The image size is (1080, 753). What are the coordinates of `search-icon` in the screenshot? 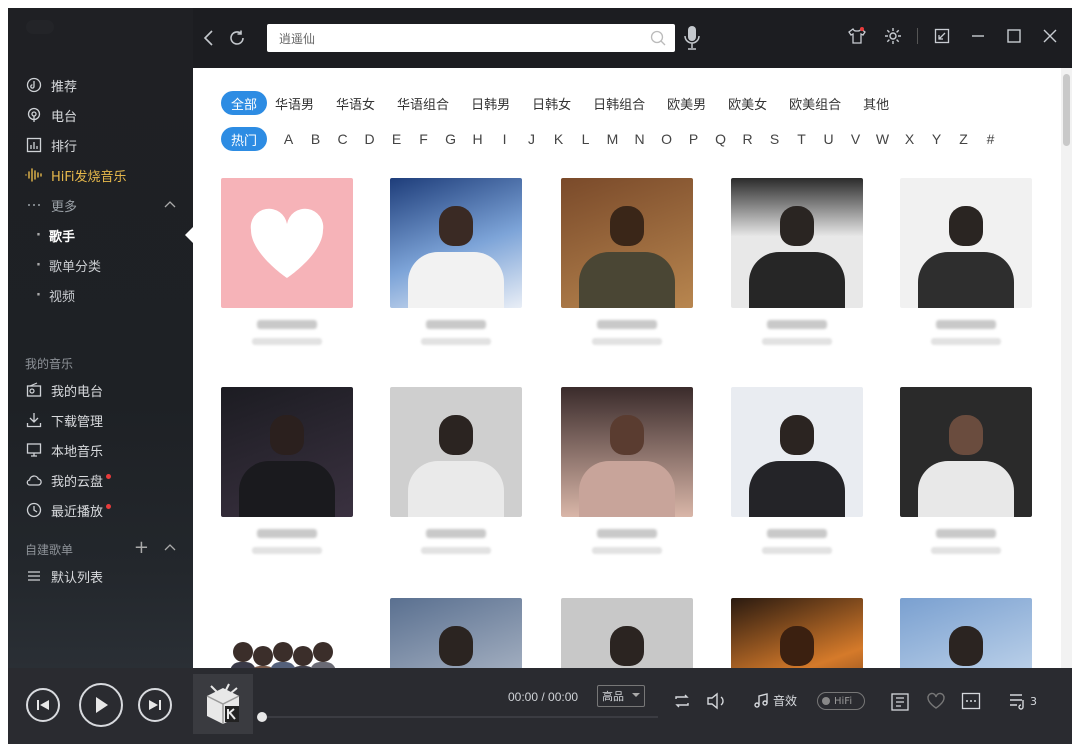 It's located at (658, 38).